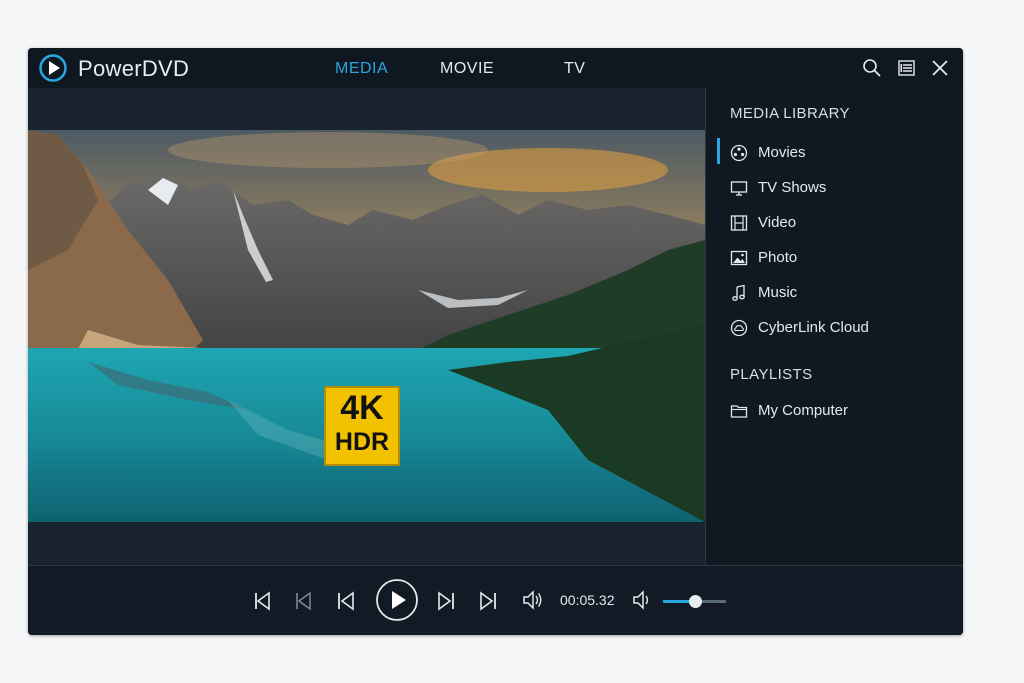  What do you see at coordinates (803, 410) in the screenshot?
I see `sidebar-item-label: My Computer` at bounding box center [803, 410].